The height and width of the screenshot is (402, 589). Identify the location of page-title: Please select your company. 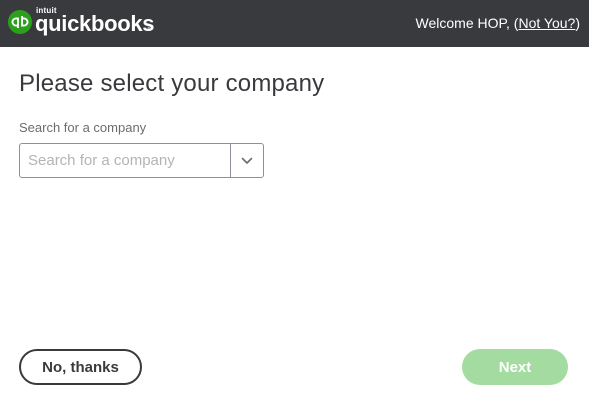
(172, 83).